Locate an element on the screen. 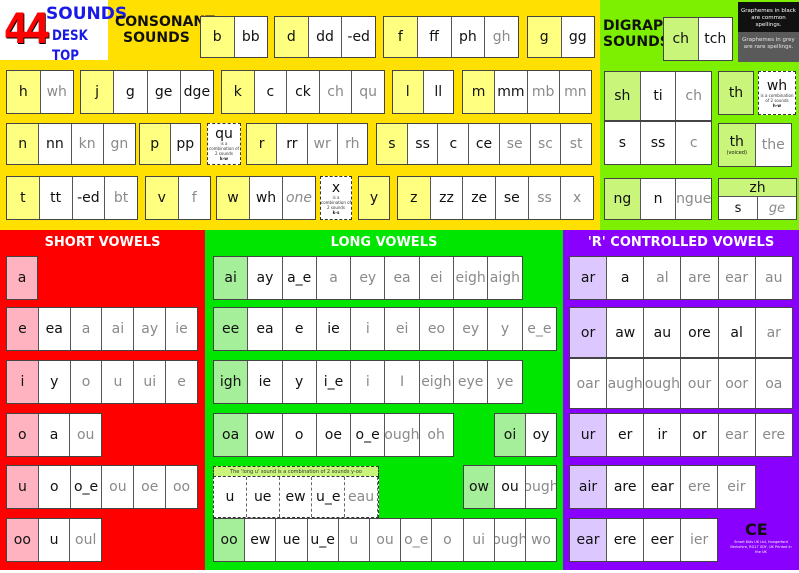 The height and width of the screenshot is (573, 799). grapheme-cell: qu is located at coordinates (368, 92).